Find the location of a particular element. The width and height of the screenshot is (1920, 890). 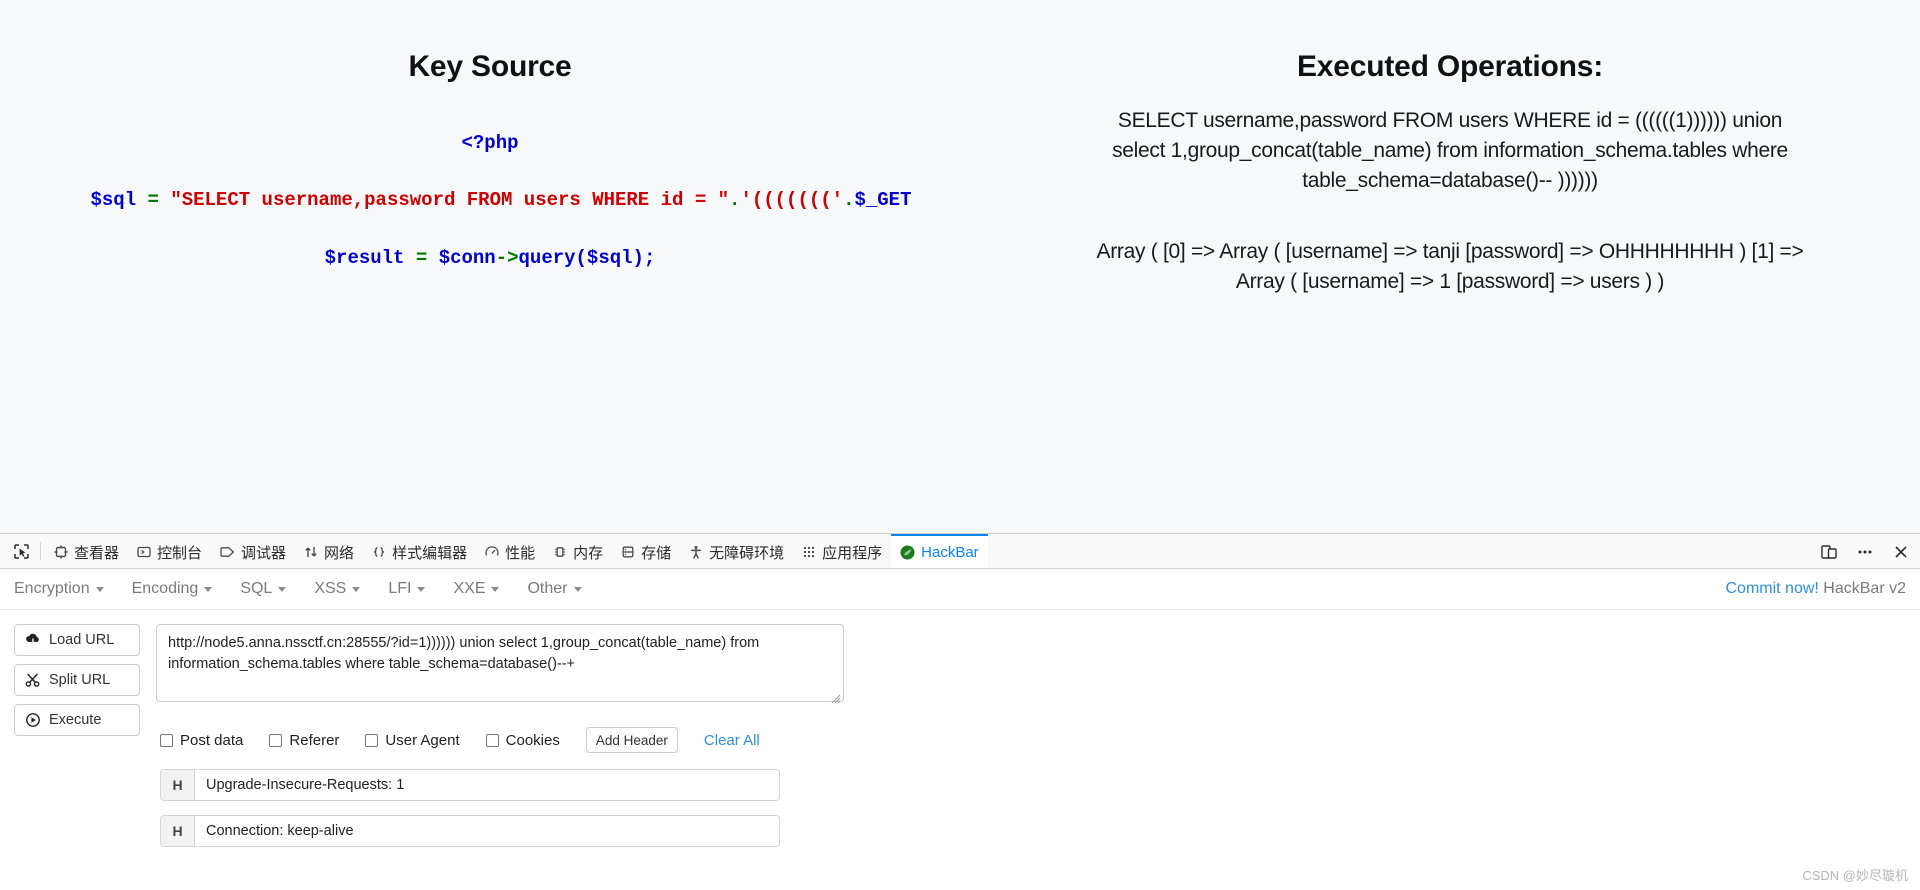

header-row: H Connection: keep-alive is located at coordinates (470, 831).